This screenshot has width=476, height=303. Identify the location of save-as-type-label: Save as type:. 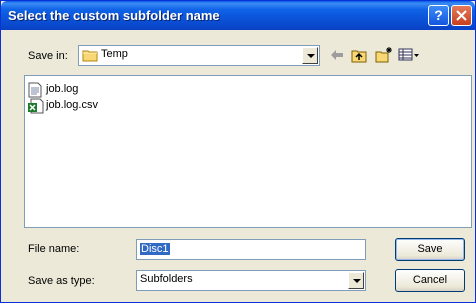
(61, 281).